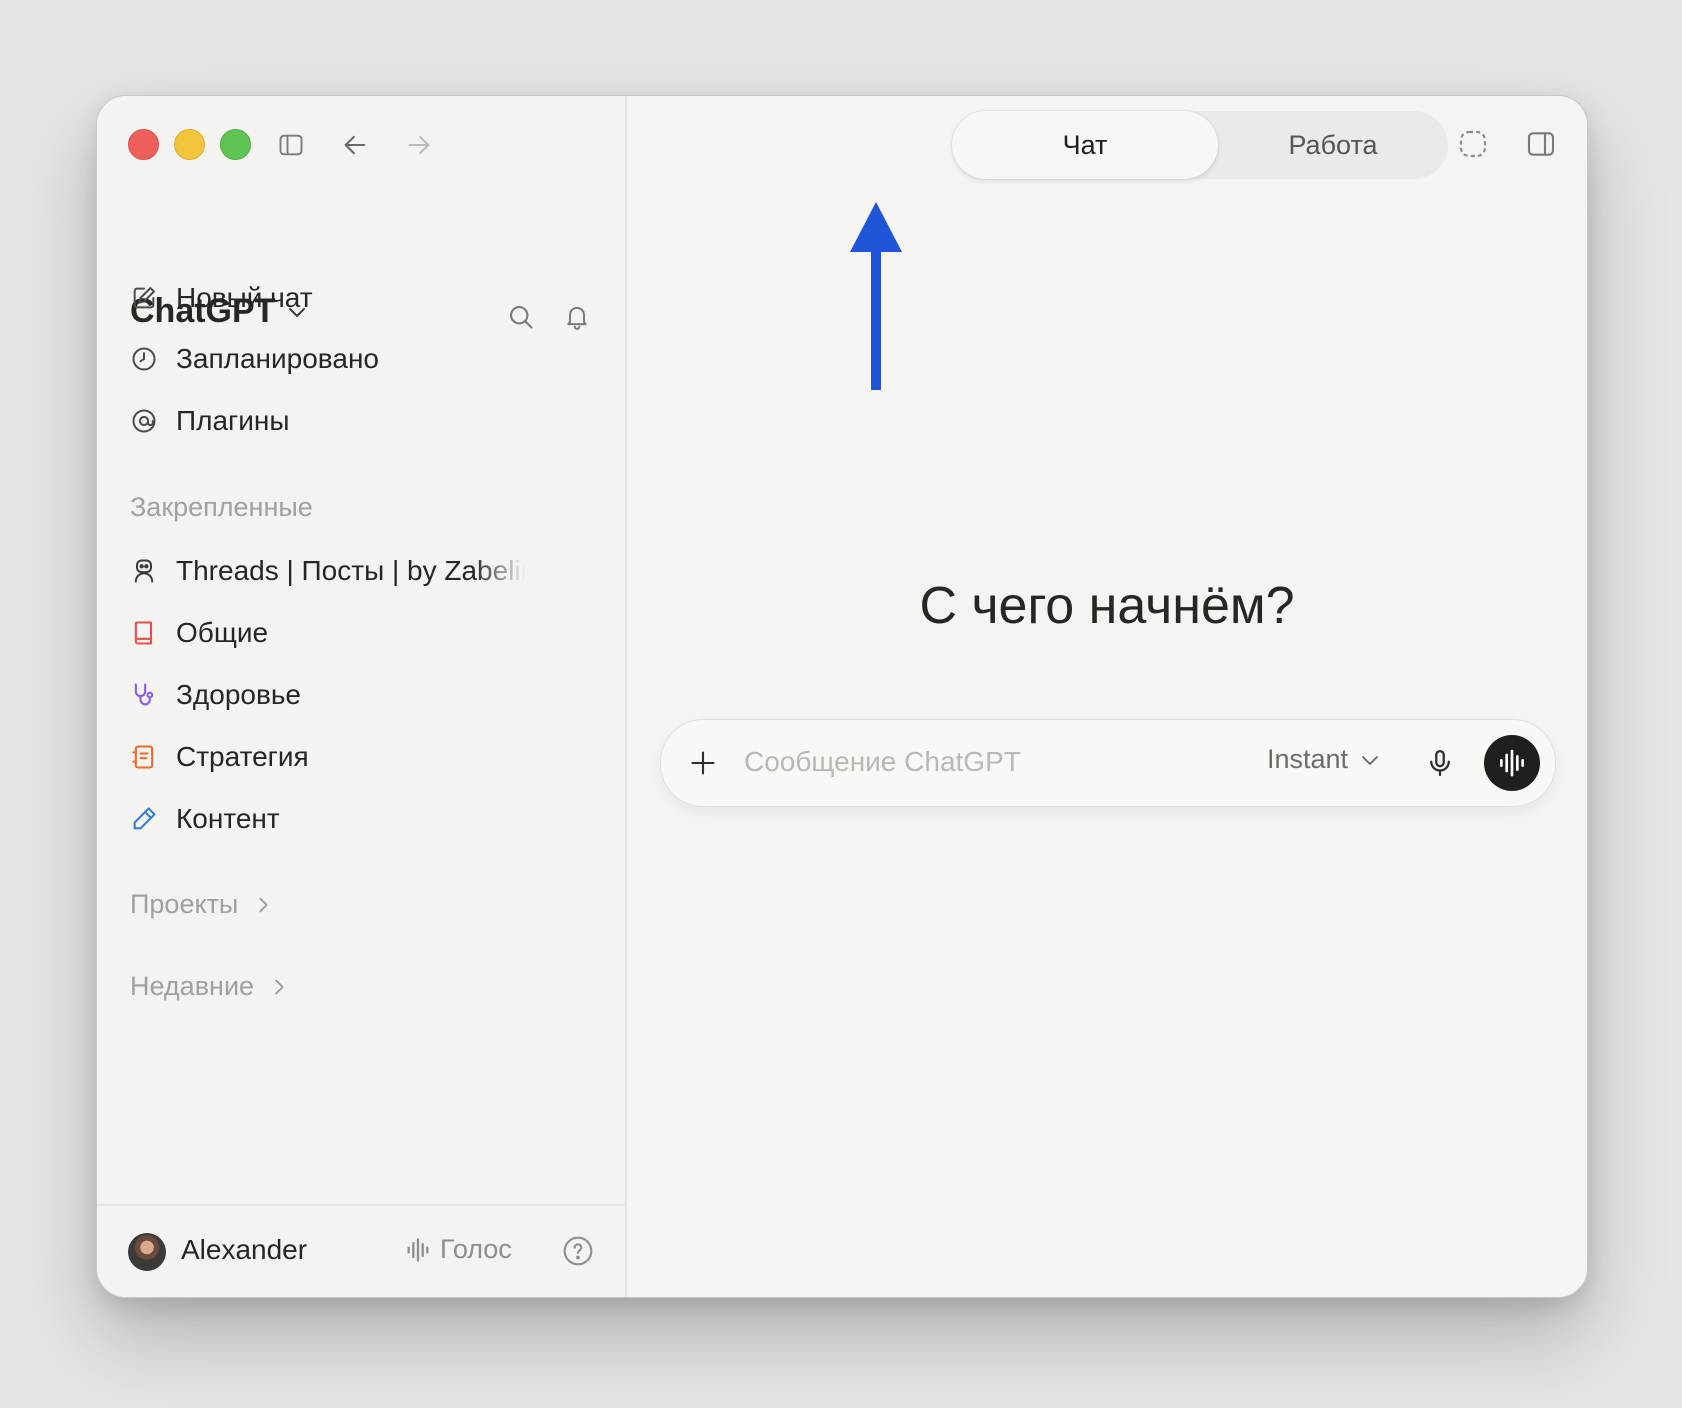 The width and height of the screenshot is (1682, 1408). Describe the element at coordinates (577, 316) in the screenshot. I see `bell-icon` at that location.